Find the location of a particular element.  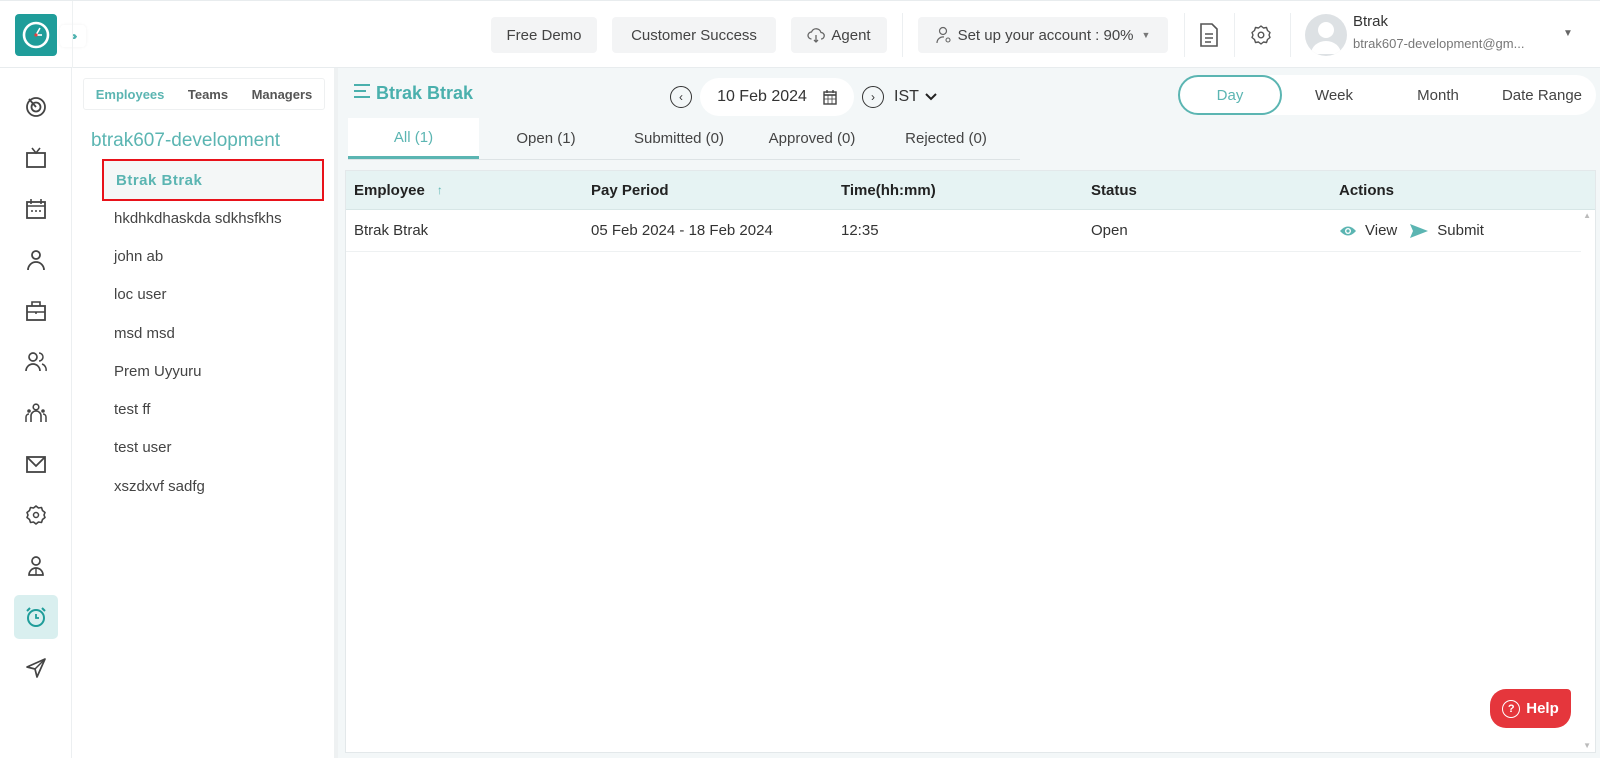

range-day-button: Day is located at coordinates (1230, 95).